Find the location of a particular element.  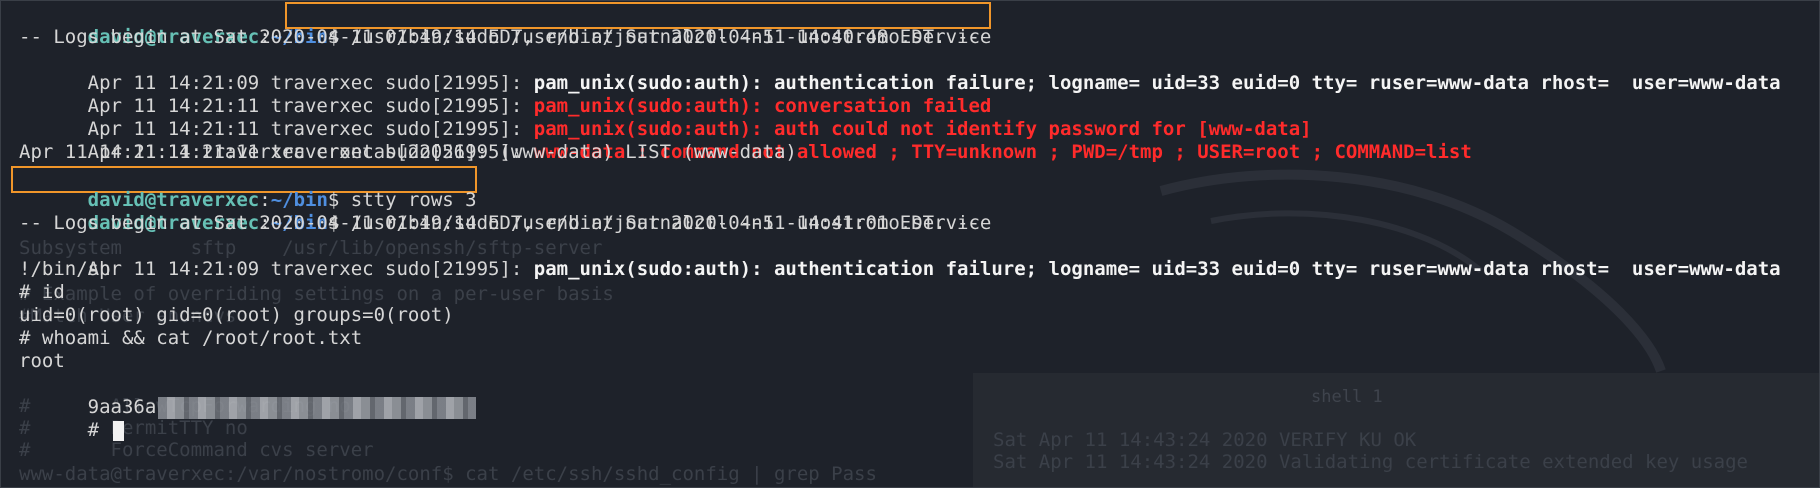

redacted-flag-blur is located at coordinates (317, 407).